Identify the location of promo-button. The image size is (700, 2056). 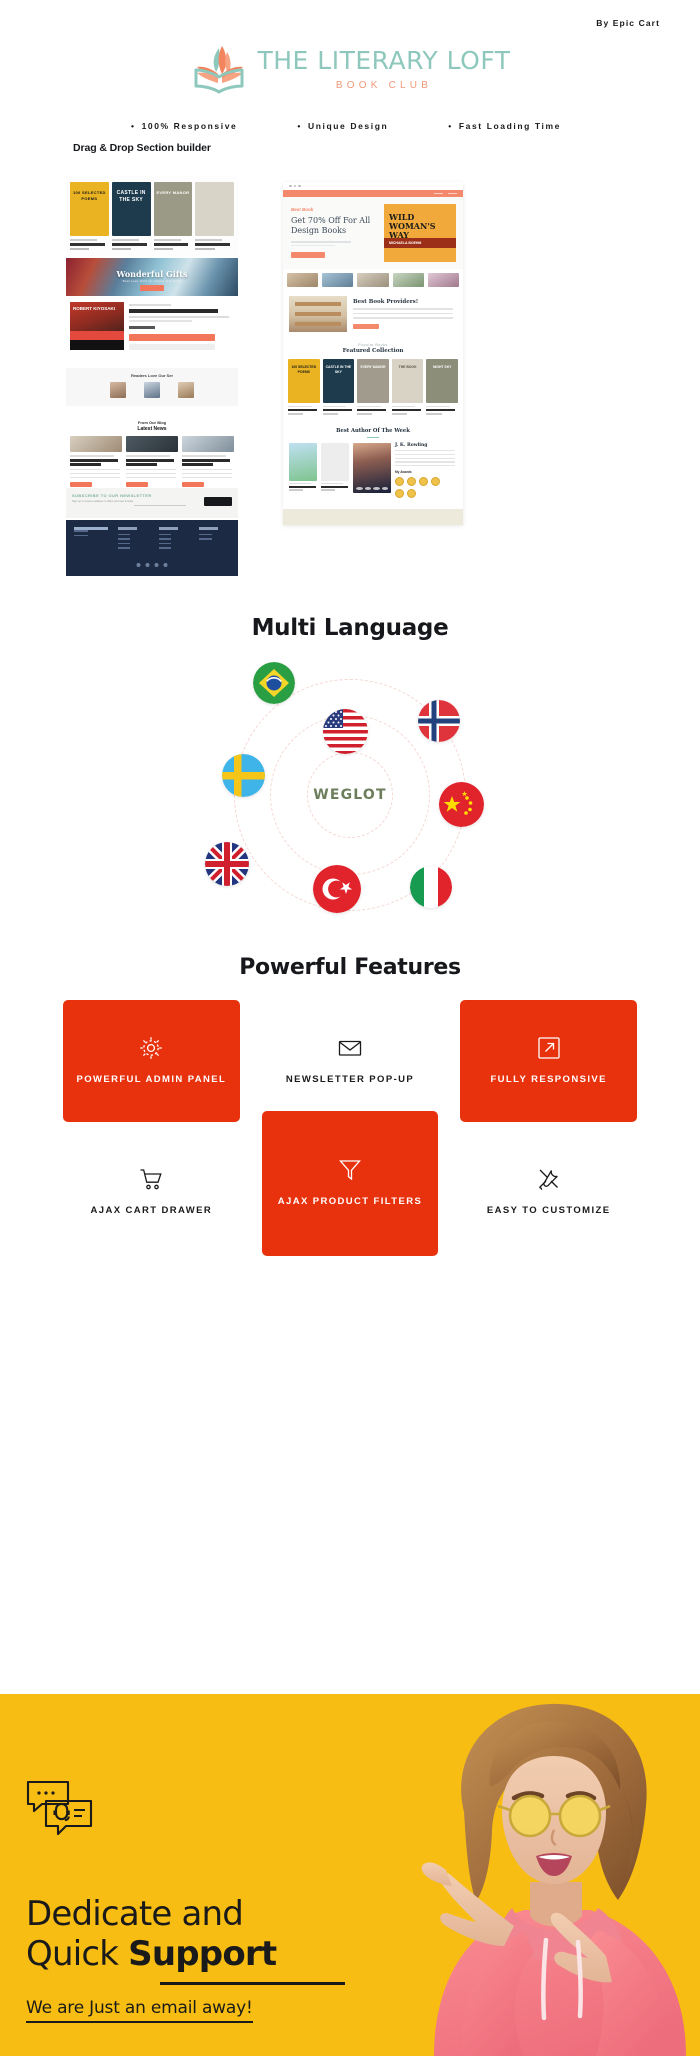
(366, 326).